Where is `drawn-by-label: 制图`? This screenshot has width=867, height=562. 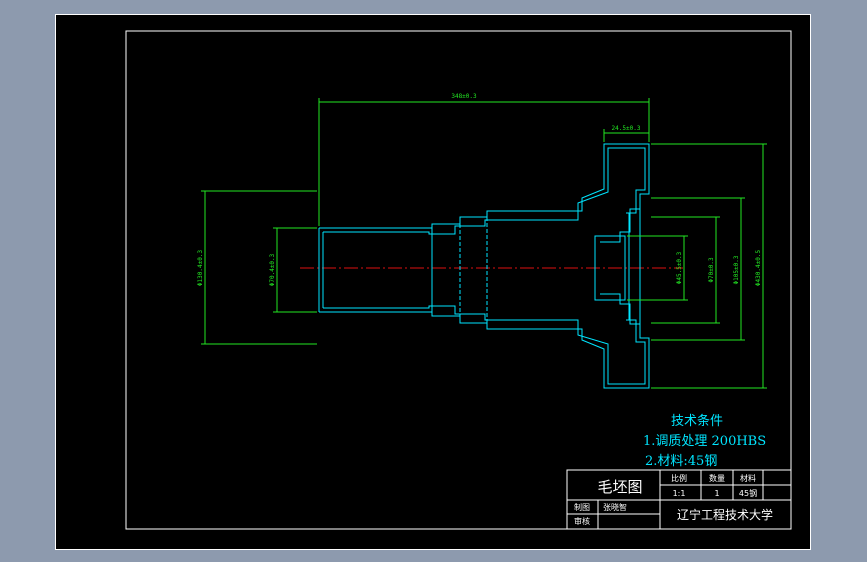
drawn-by-label: 制图 is located at coordinates (582, 507).